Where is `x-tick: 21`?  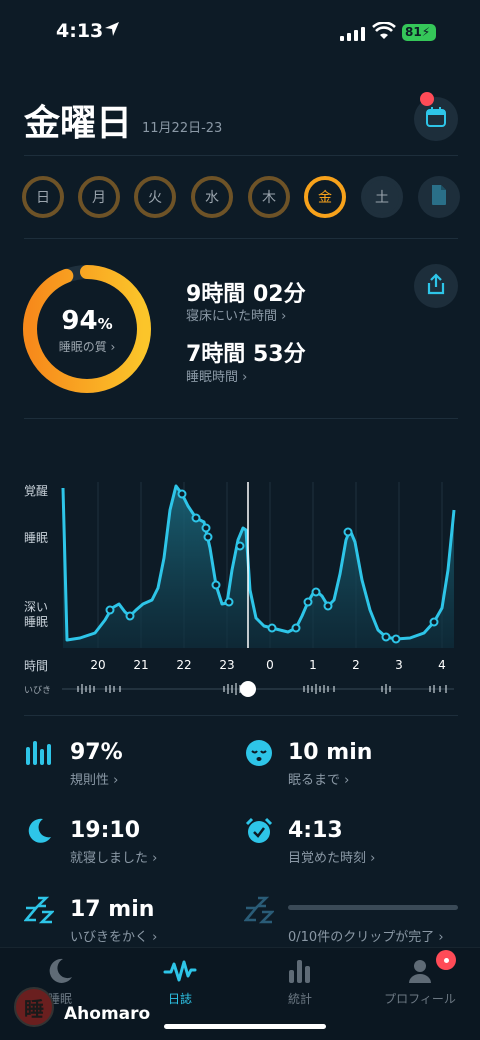
x-tick: 21 is located at coordinates (140, 665).